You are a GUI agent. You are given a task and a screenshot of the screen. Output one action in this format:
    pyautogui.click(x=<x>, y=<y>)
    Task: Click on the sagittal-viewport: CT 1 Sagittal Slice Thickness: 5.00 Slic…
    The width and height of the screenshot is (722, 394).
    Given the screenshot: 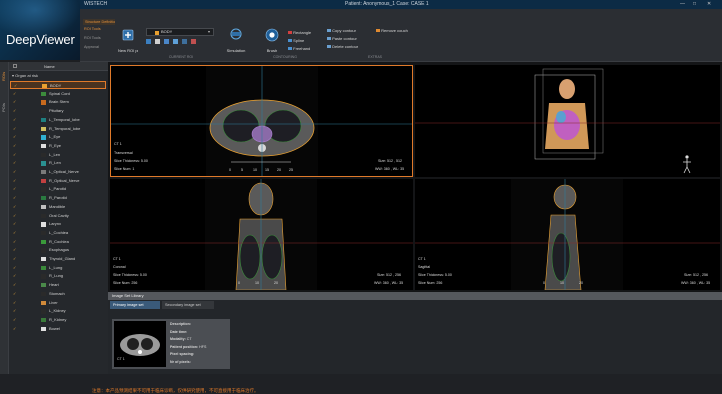 What is the action you would take?
    pyautogui.click(x=567, y=234)
    